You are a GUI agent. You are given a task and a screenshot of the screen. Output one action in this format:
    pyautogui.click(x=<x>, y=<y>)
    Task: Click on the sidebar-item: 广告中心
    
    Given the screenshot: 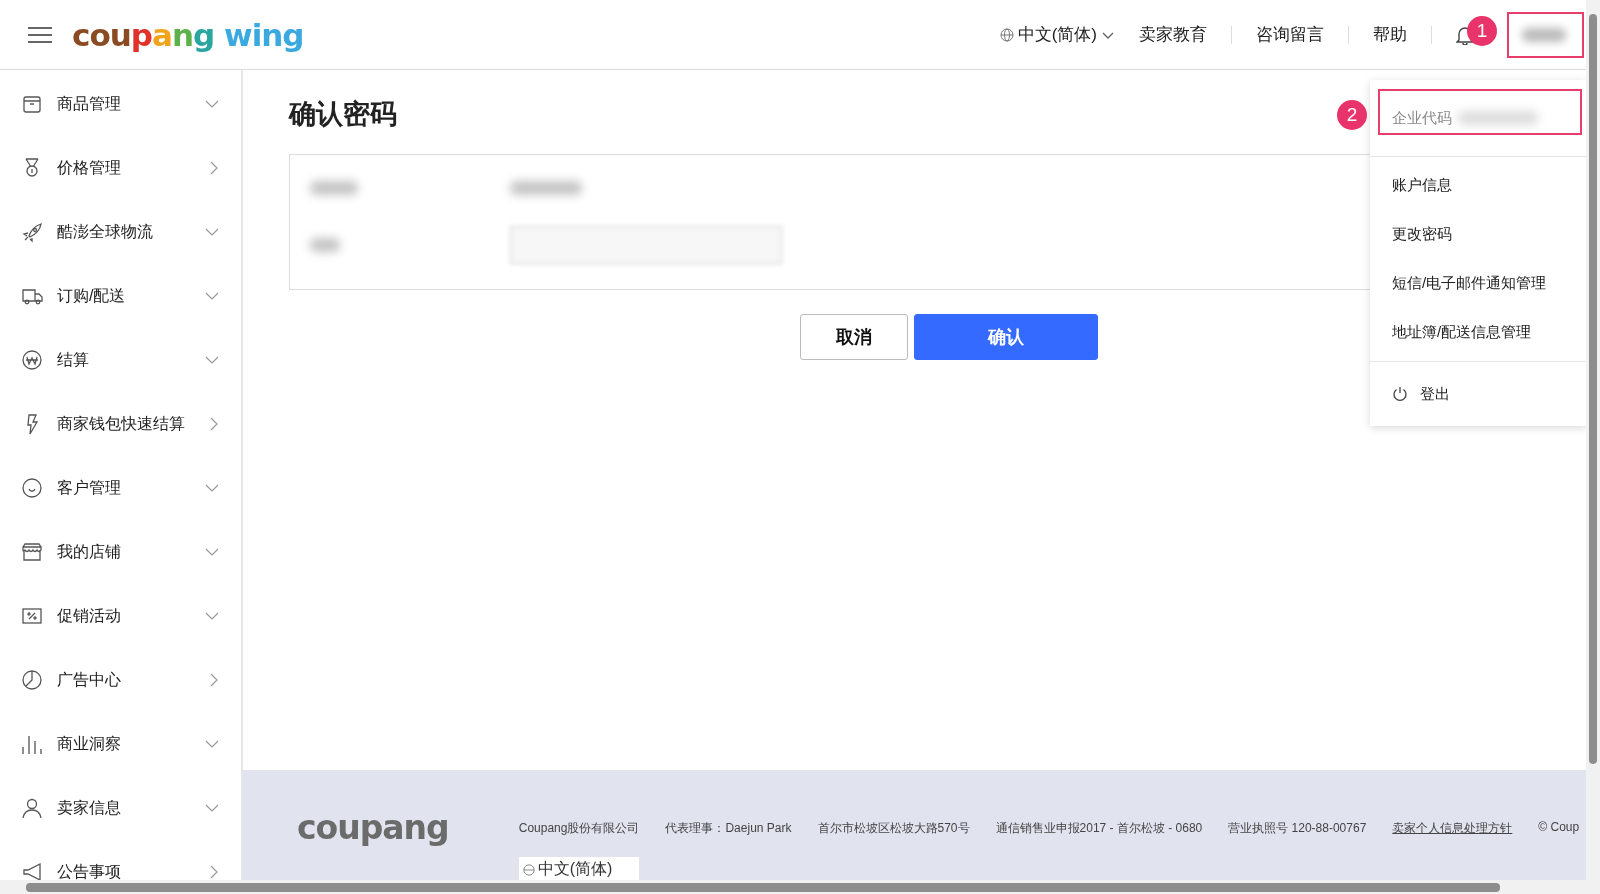 What is the action you would take?
    pyautogui.click(x=120, y=680)
    